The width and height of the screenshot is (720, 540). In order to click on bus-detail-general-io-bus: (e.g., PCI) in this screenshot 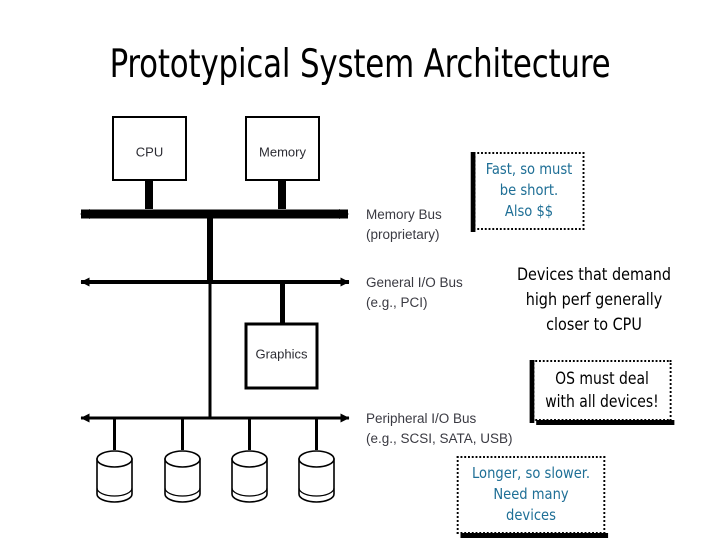, I will do `click(397, 302)`.